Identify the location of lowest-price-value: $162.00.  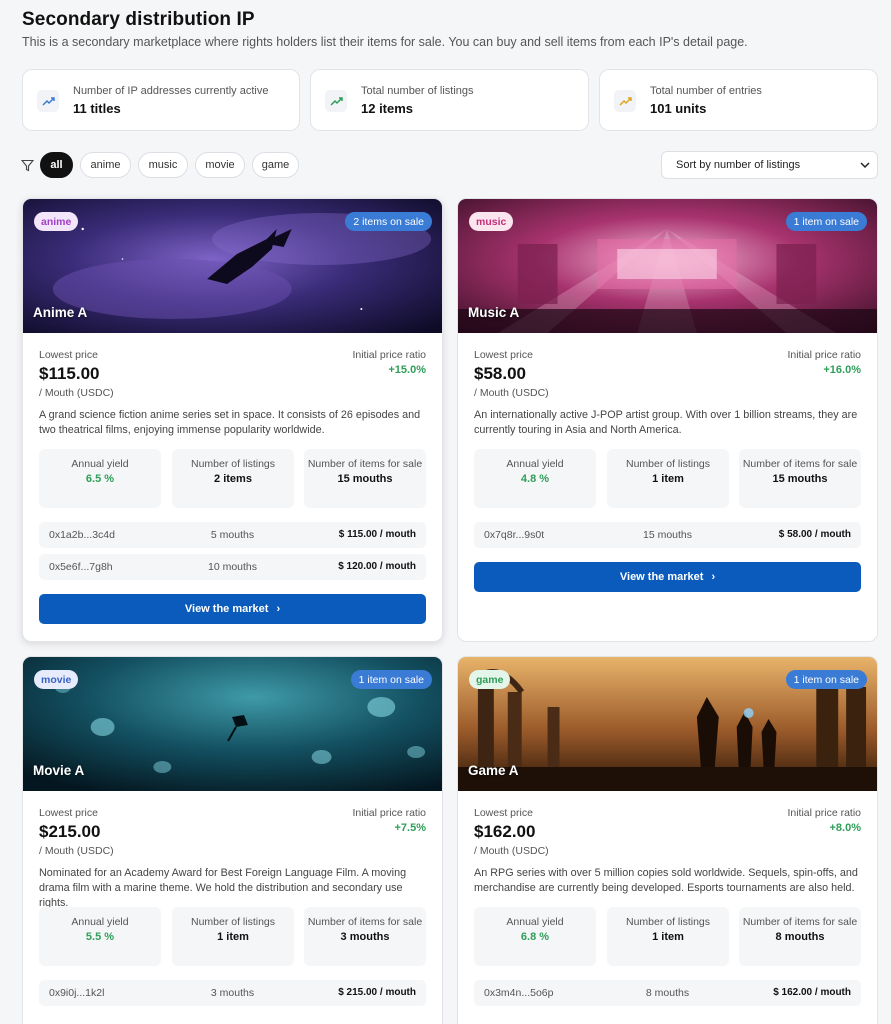
(505, 831).